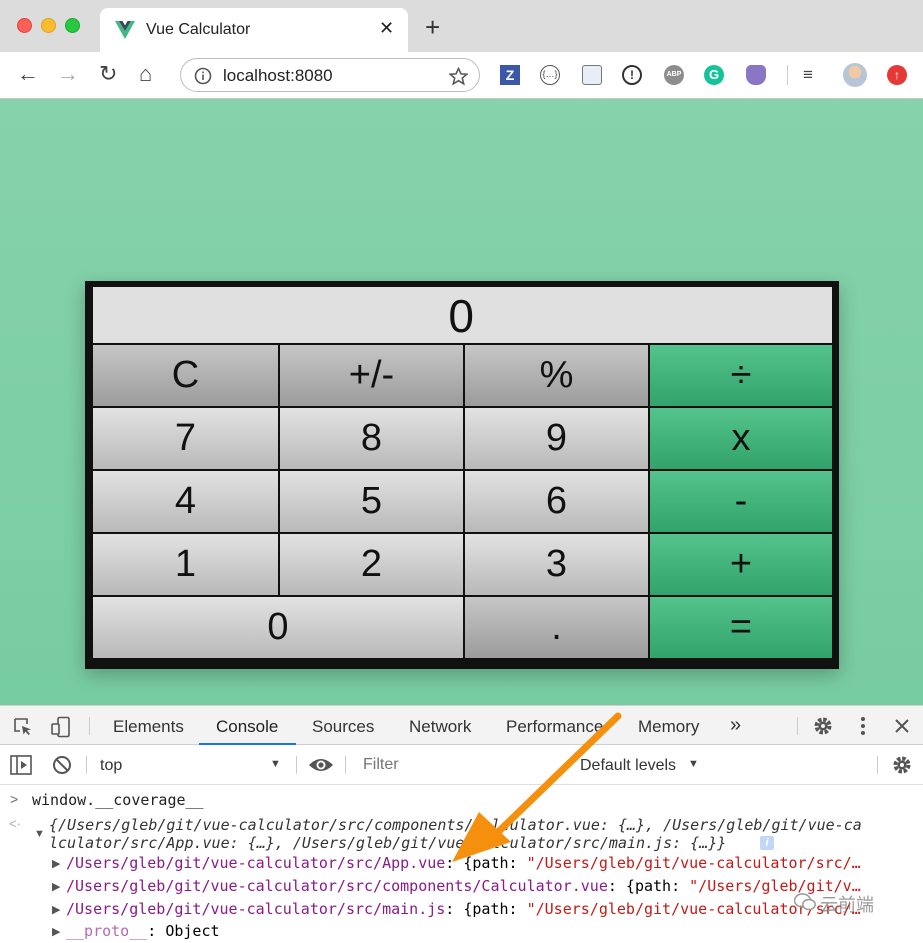 Image resolution: width=923 pixels, height=943 pixels. I want to click on key-add: +, so click(741, 564).